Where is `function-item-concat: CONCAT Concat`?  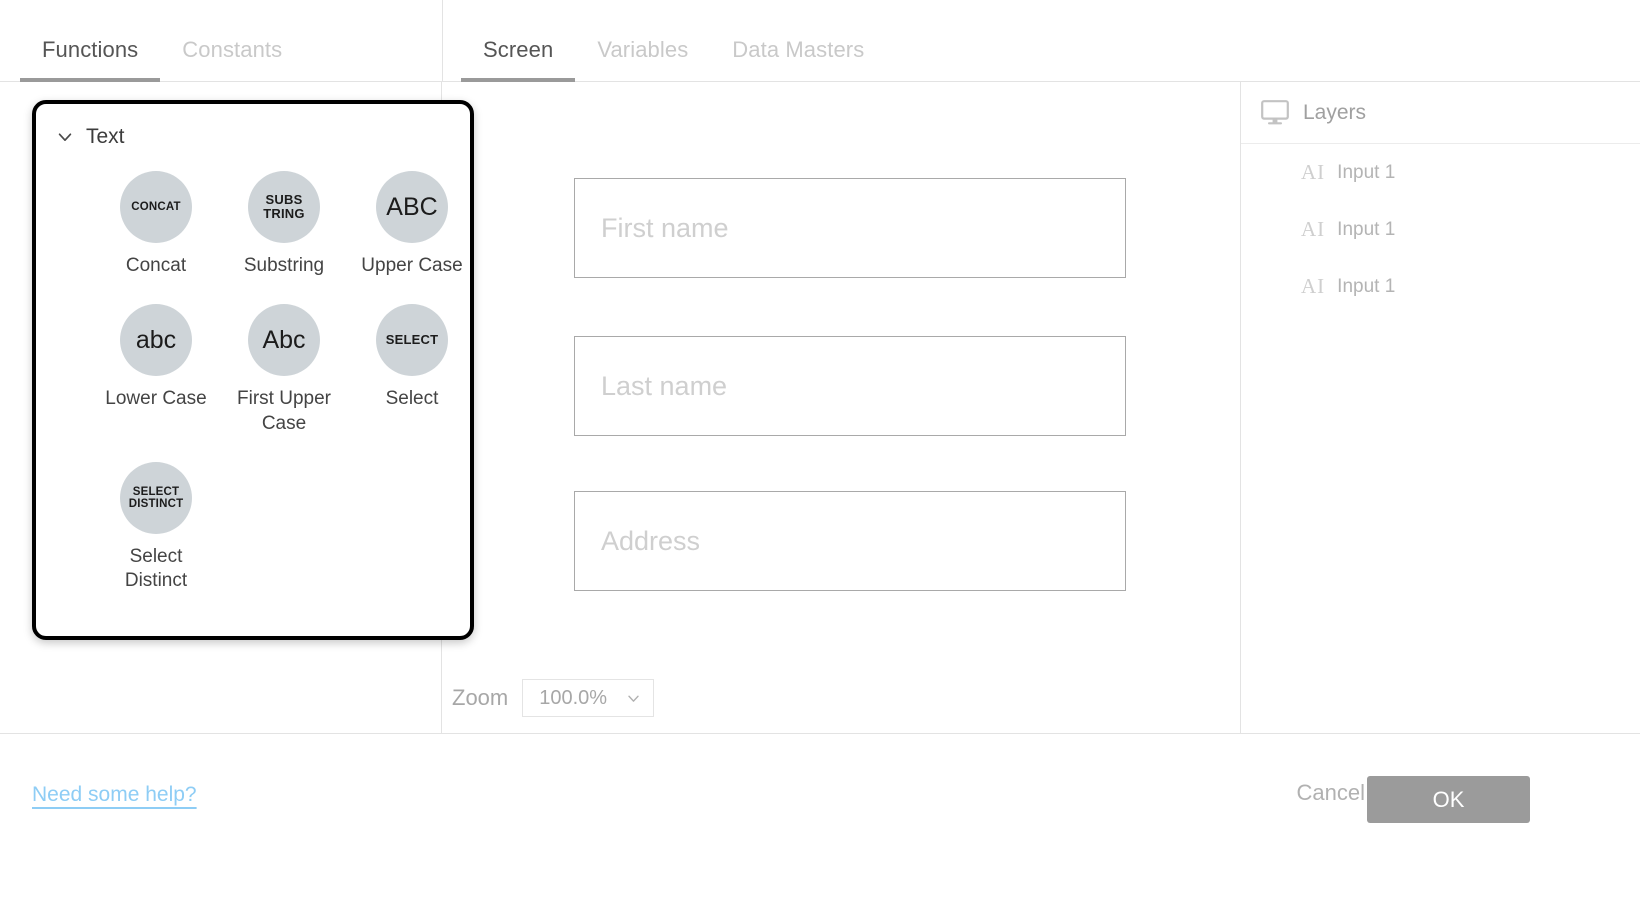
function-item-concat: CONCAT Concat is located at coordinates (156, 224).